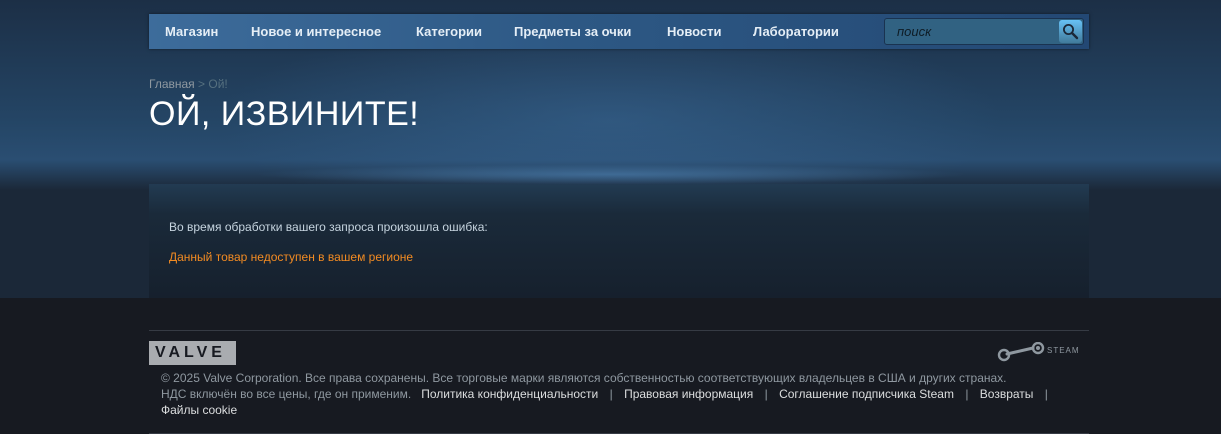 The width and height of the screenshot is (1221, 434). Describe the element at coordinates (192, 353) in the screenshot. I see `valve-logo: VALVE` at that location.